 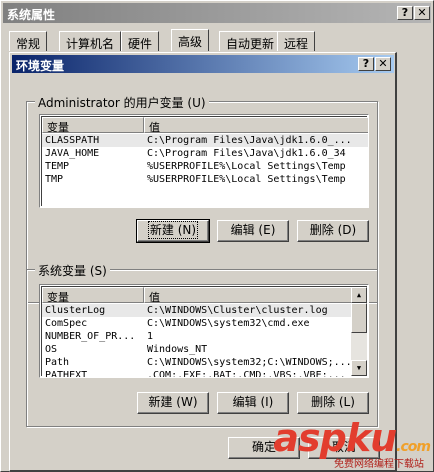 I want to click on var-value: C:\WINDOWS\system32\cmd.exe, so click(x=228, y=323).